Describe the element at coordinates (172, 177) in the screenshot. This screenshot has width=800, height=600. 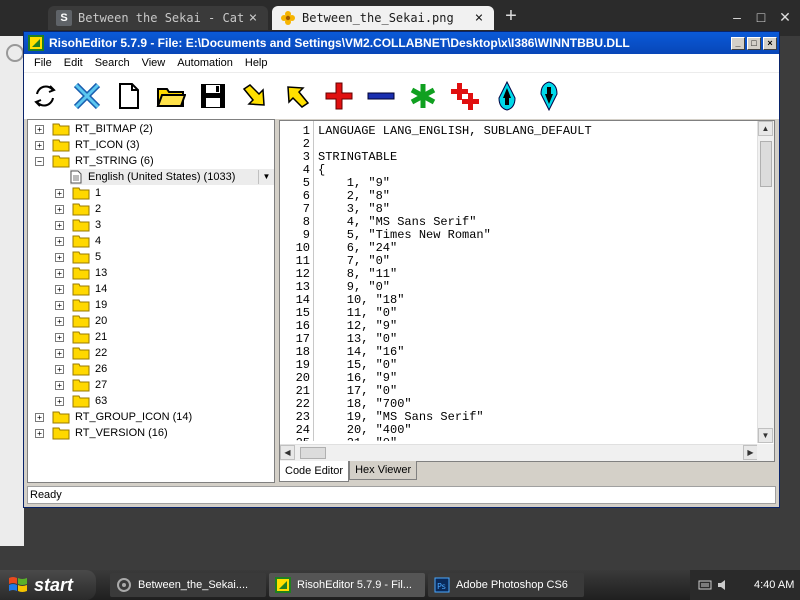
I see `tree-node-language: English (United States) (1033) ▼` at that location.